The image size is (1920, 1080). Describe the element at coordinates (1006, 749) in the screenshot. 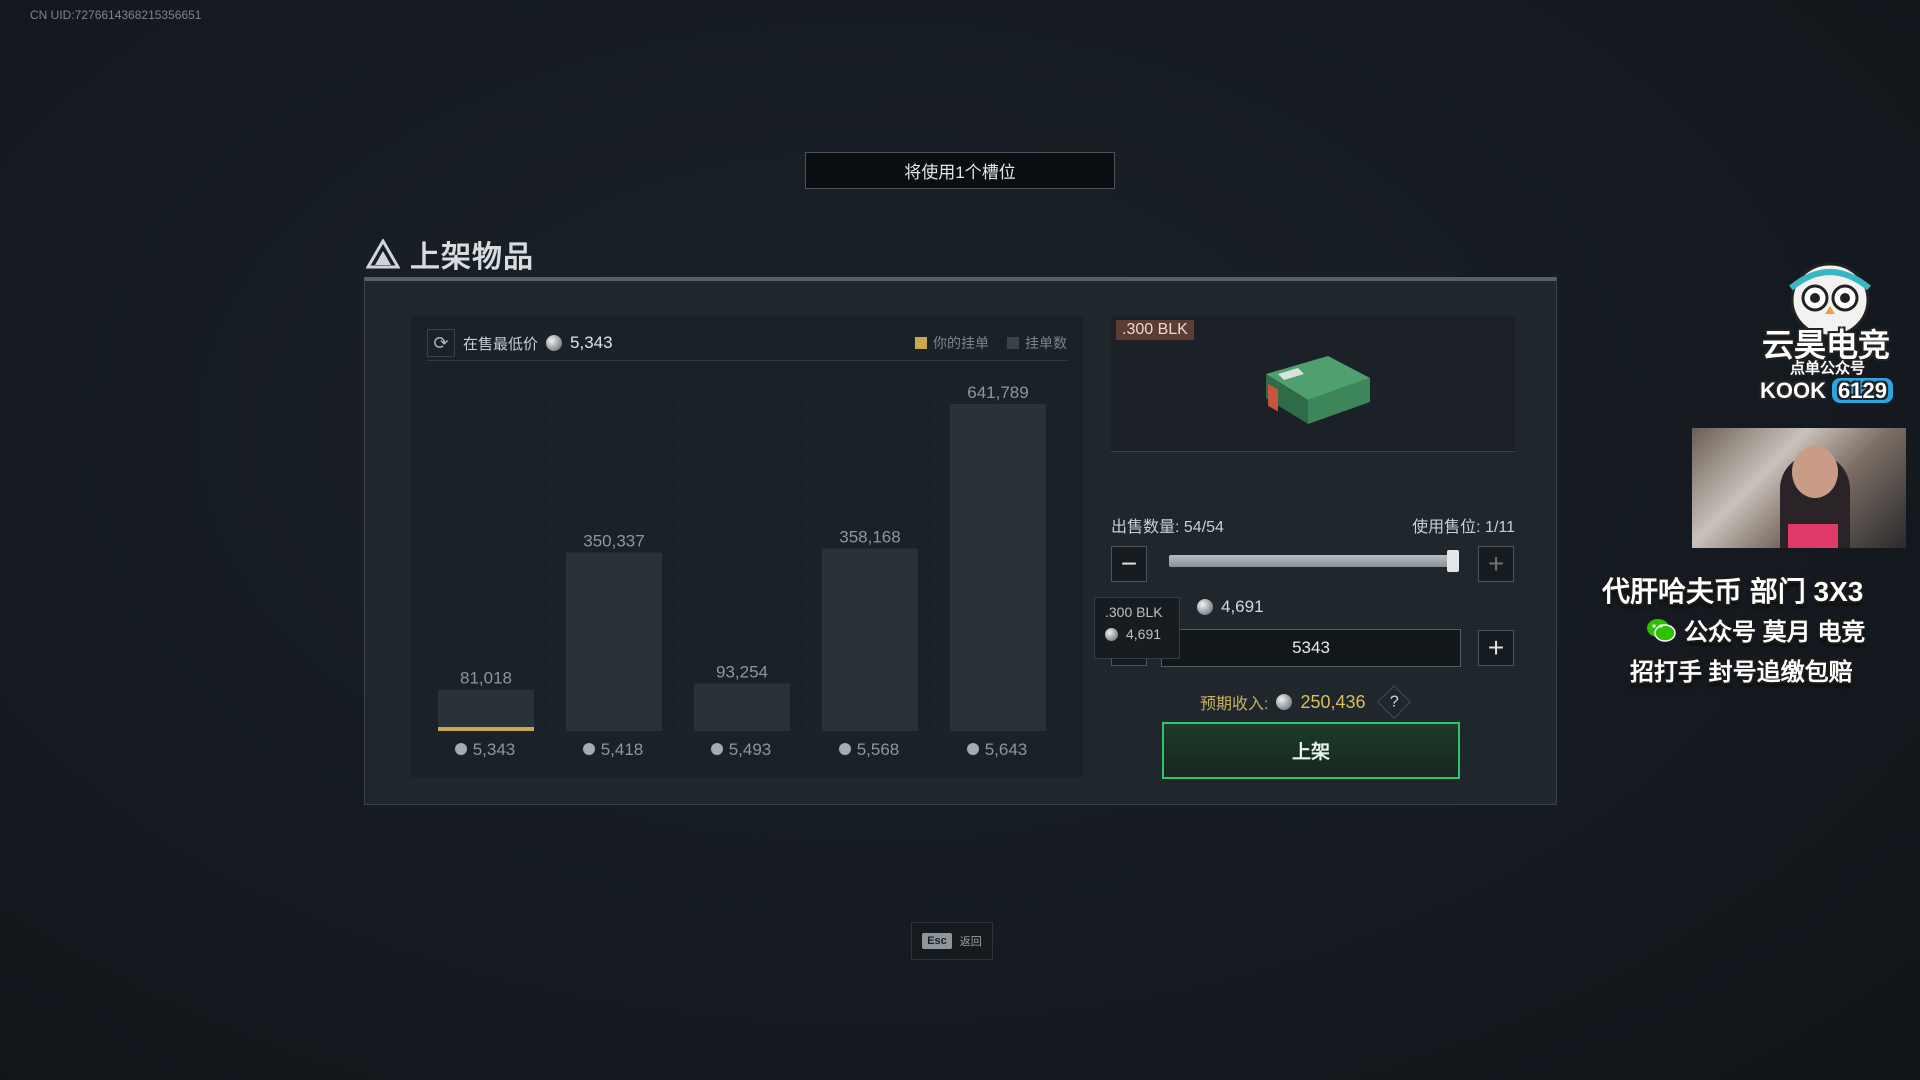

I see `price-tick-label: 5,643` at that location.